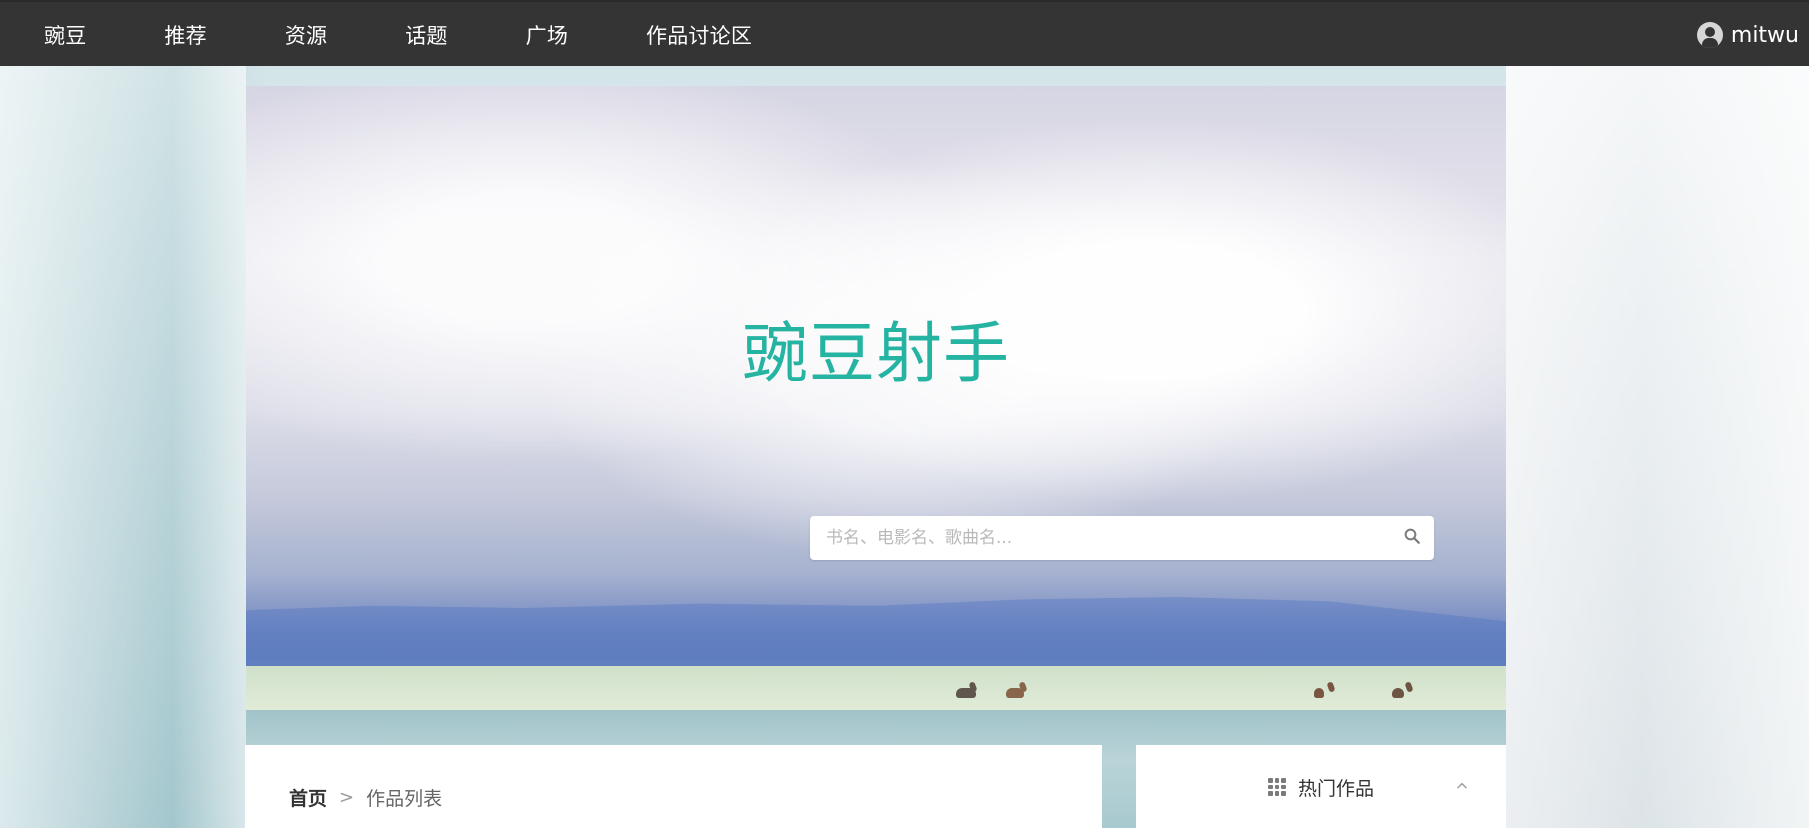 This screenshot has height=828, width=1809. Describe the element at coordinates (306, 35) in the screenshot. I see `nav-item-resources: 资源` at that location.